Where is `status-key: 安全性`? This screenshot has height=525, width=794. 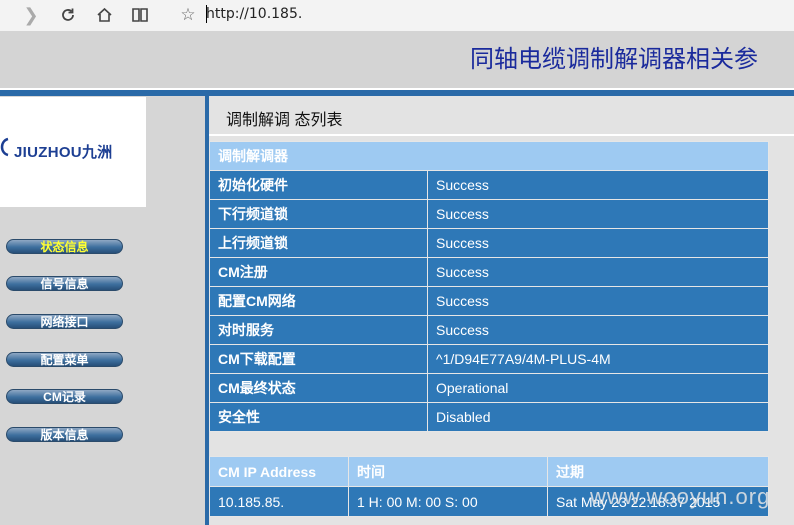 status-key: 安全性 is located at coordinates (318, 417).